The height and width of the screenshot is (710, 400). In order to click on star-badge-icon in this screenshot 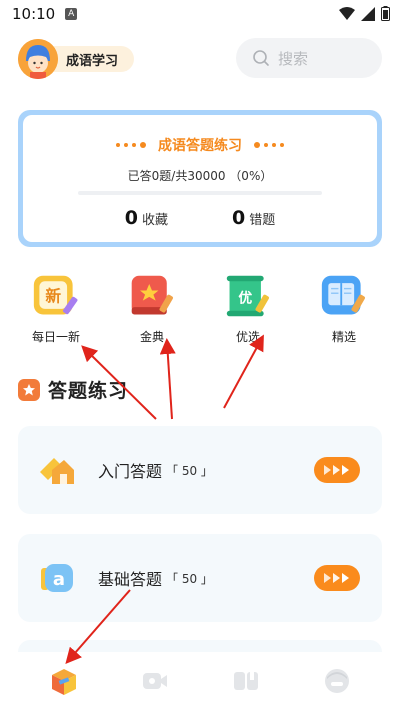, I will do `click(29, 389)`.